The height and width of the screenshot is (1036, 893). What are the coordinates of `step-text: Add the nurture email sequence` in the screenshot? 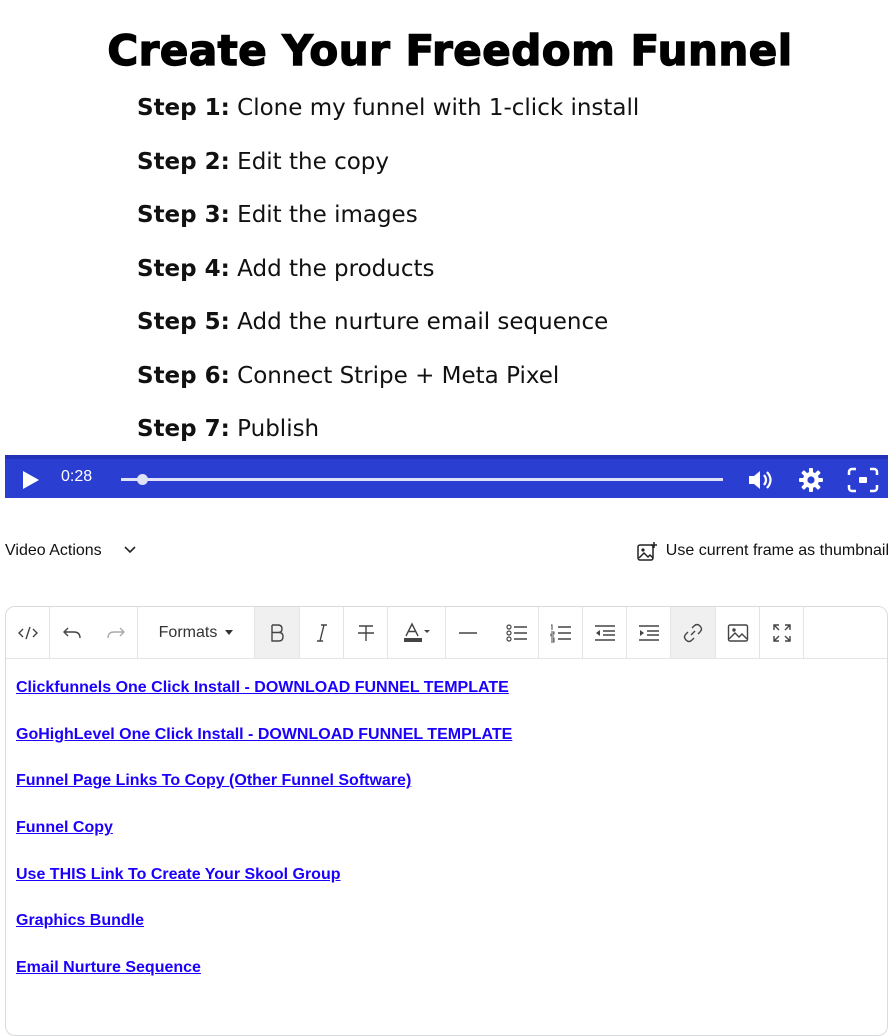 It's located at (423, 322).